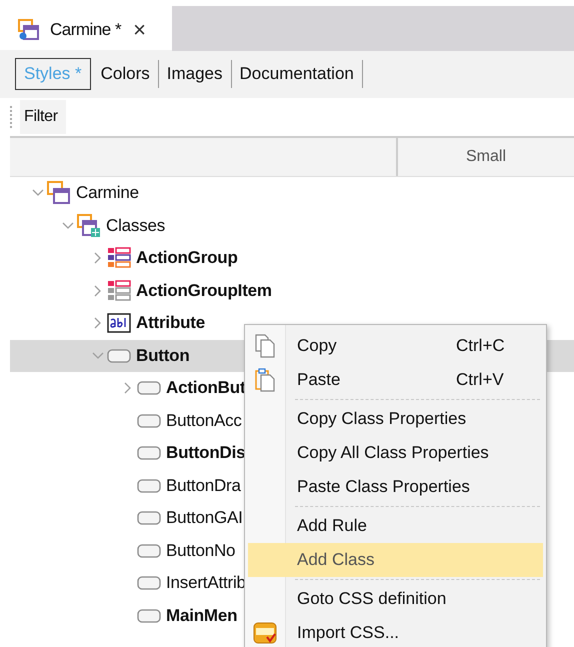 This screenshot has height=647, width=574. Describe the element at coordinates (206, 453) in the screenshot. I see `tree-item-label: ButtonDis` at that location.